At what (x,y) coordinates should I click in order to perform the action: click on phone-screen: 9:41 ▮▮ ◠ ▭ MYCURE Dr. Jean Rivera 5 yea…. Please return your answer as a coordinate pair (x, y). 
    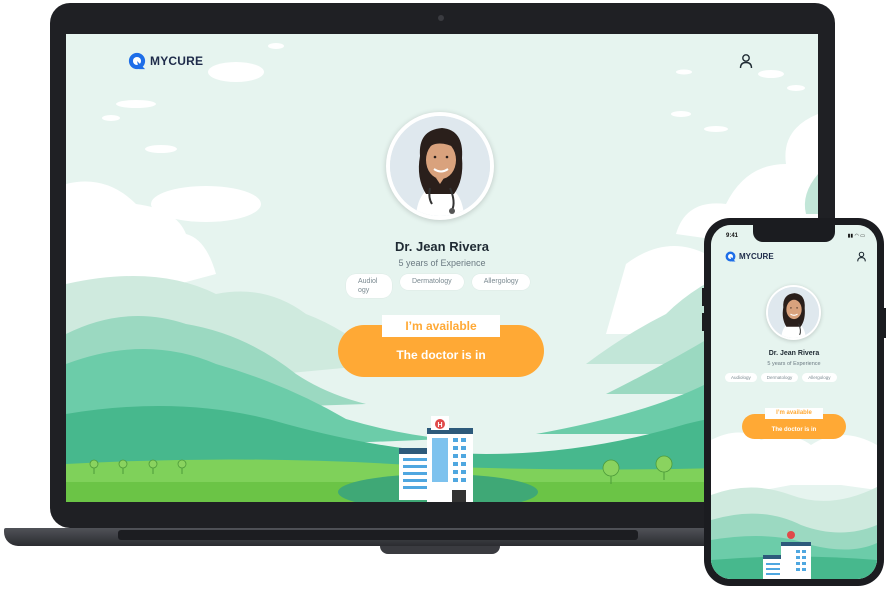
    Looking at the image, I should click on (794, 402).